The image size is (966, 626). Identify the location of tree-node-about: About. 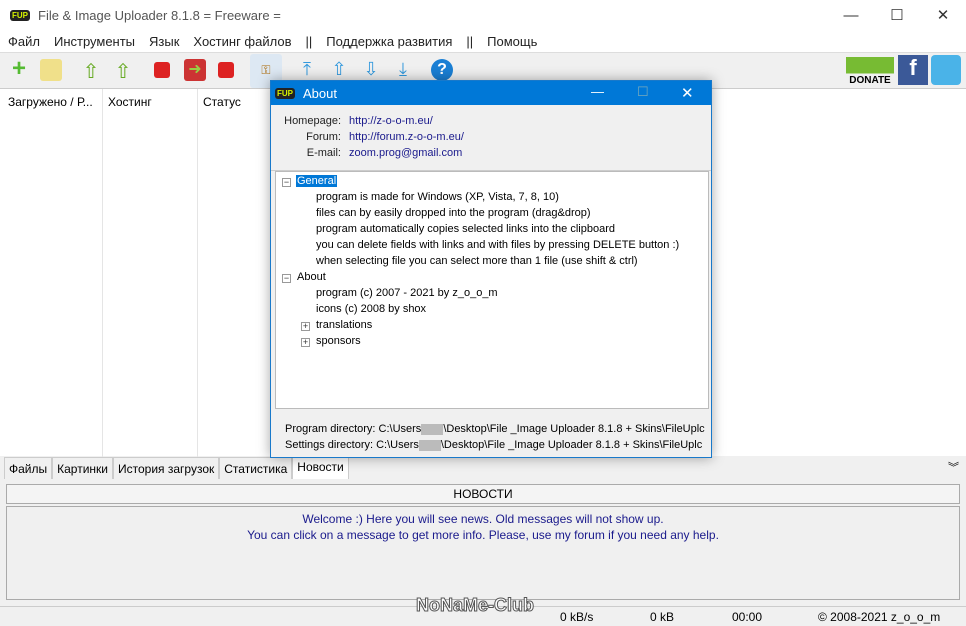
(311, 277).